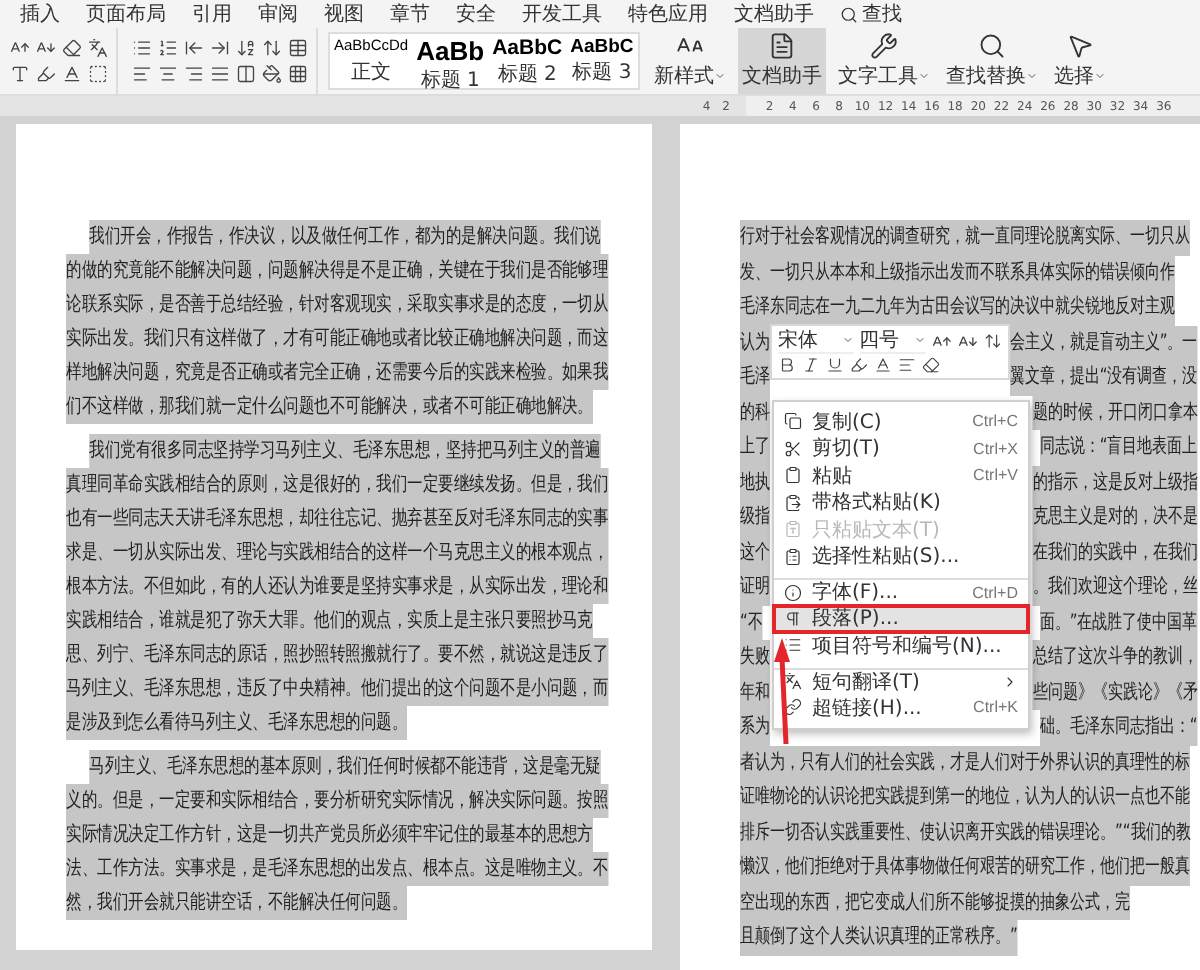 The width and height of the screenshot is (1200, 970). What do you see at coordinates (527, 74) in the screenshot?
I see `style-label: 标题 2` at bounding box center [527, 74].